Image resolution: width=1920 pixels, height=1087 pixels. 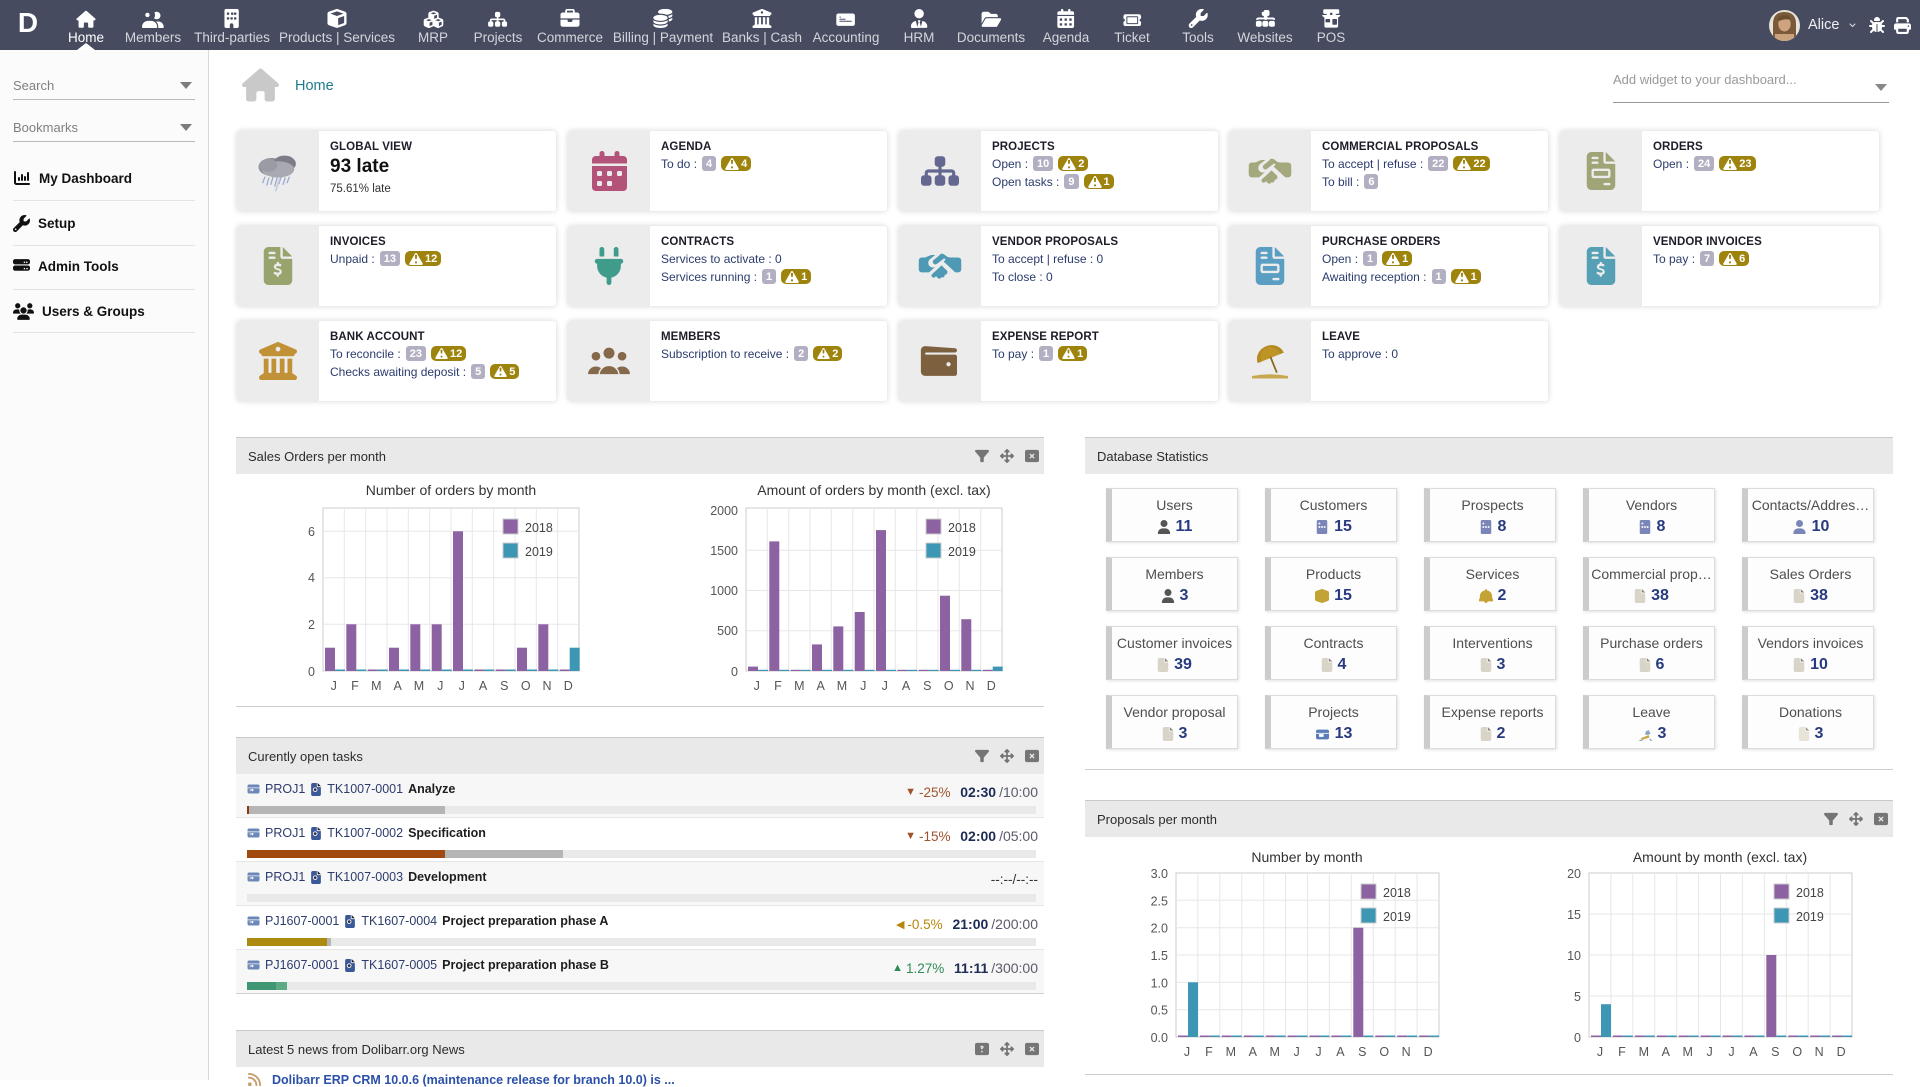 I want to click on svg-text: 2.0, so click(x=1159, y=929).